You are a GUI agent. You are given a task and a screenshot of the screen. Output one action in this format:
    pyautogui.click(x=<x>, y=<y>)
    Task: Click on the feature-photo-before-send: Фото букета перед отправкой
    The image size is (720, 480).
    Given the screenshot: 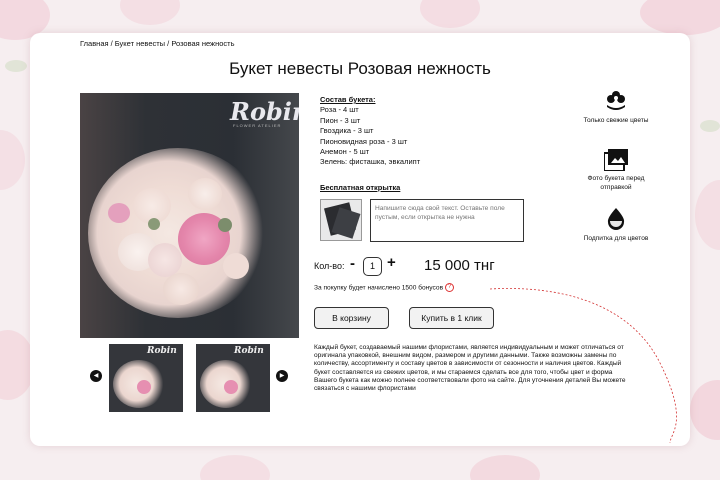 What is the action you would take?
    pyautogui.click(x=616, y=170)
    